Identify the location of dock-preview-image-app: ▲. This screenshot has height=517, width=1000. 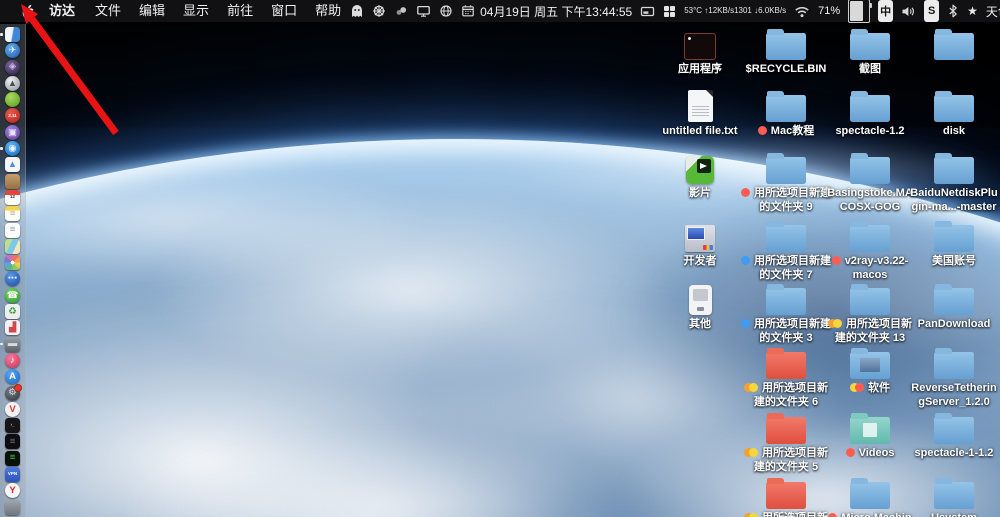
(12, 165).